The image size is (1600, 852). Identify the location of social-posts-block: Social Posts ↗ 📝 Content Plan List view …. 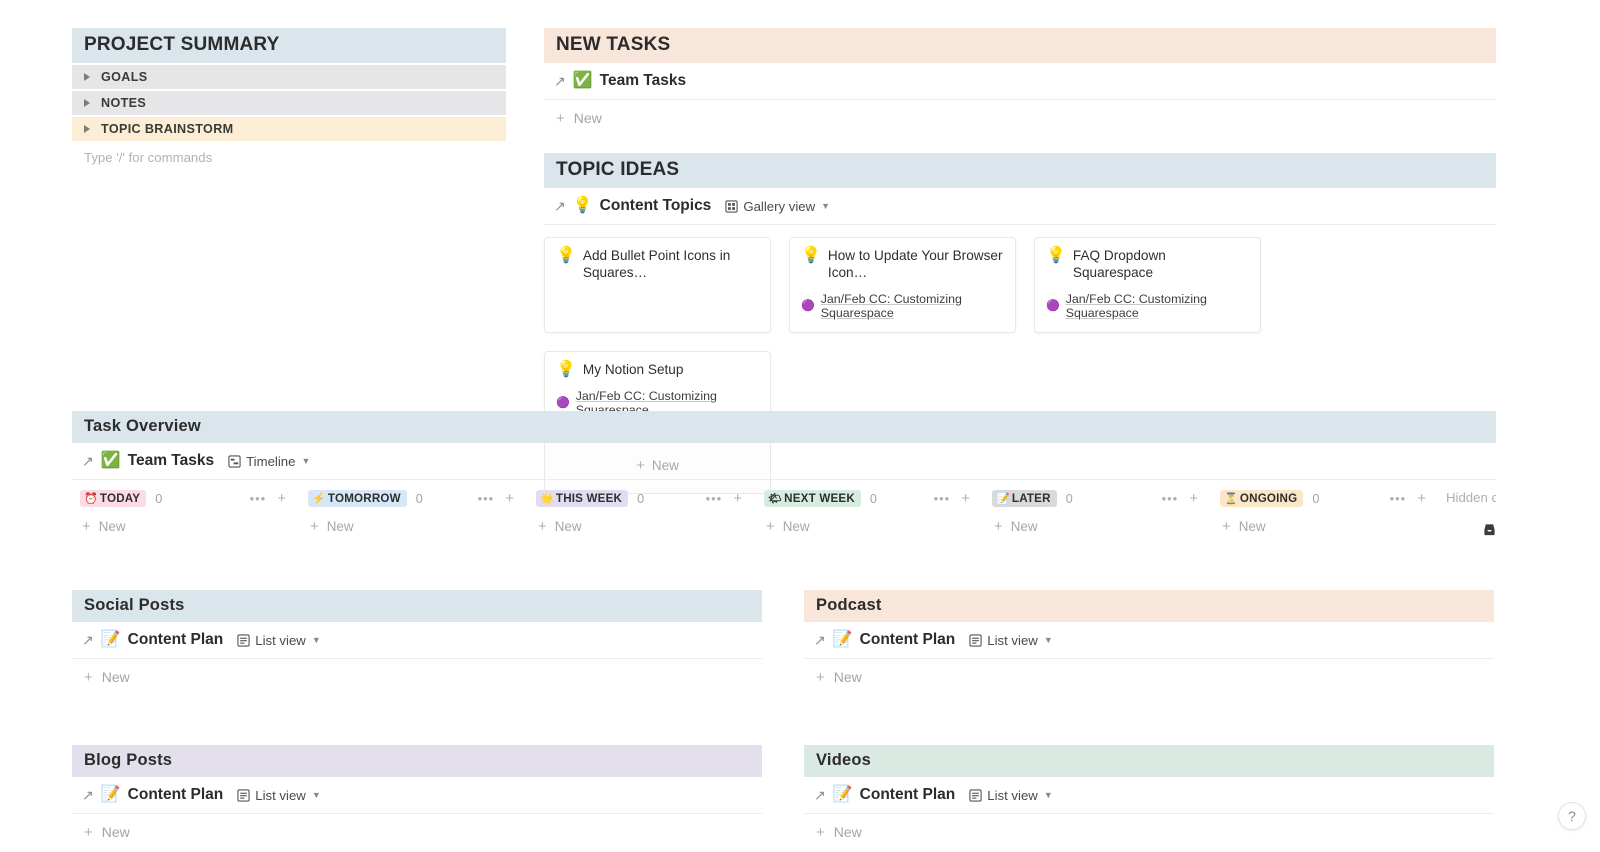
(417, 642).